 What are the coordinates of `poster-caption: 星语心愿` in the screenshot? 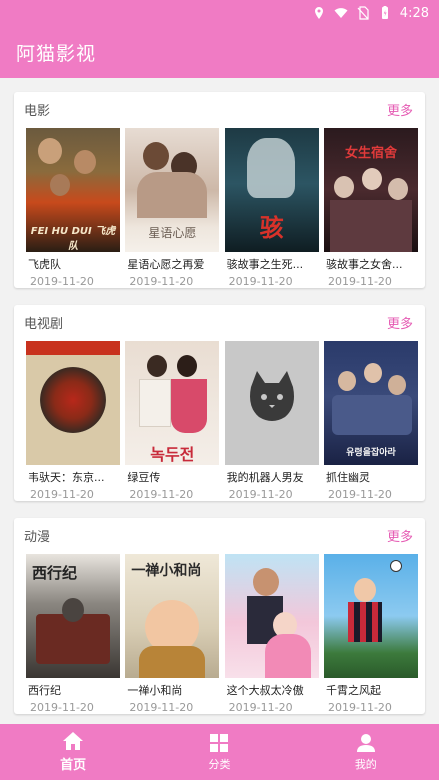 It's located at (172, 233).